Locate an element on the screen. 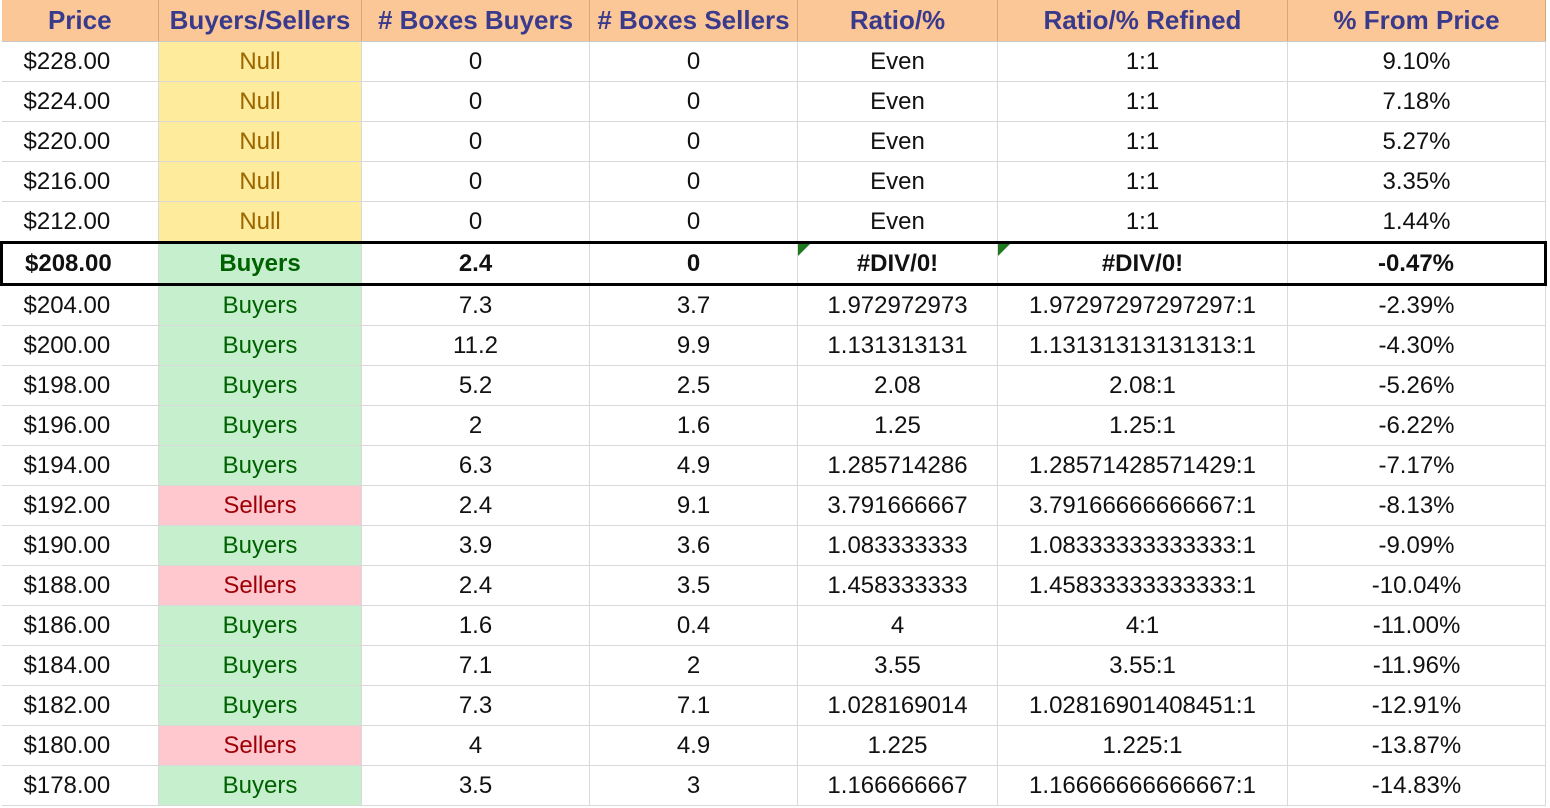  ratio-cell: 2.08 is located at coordinates (897, 385).